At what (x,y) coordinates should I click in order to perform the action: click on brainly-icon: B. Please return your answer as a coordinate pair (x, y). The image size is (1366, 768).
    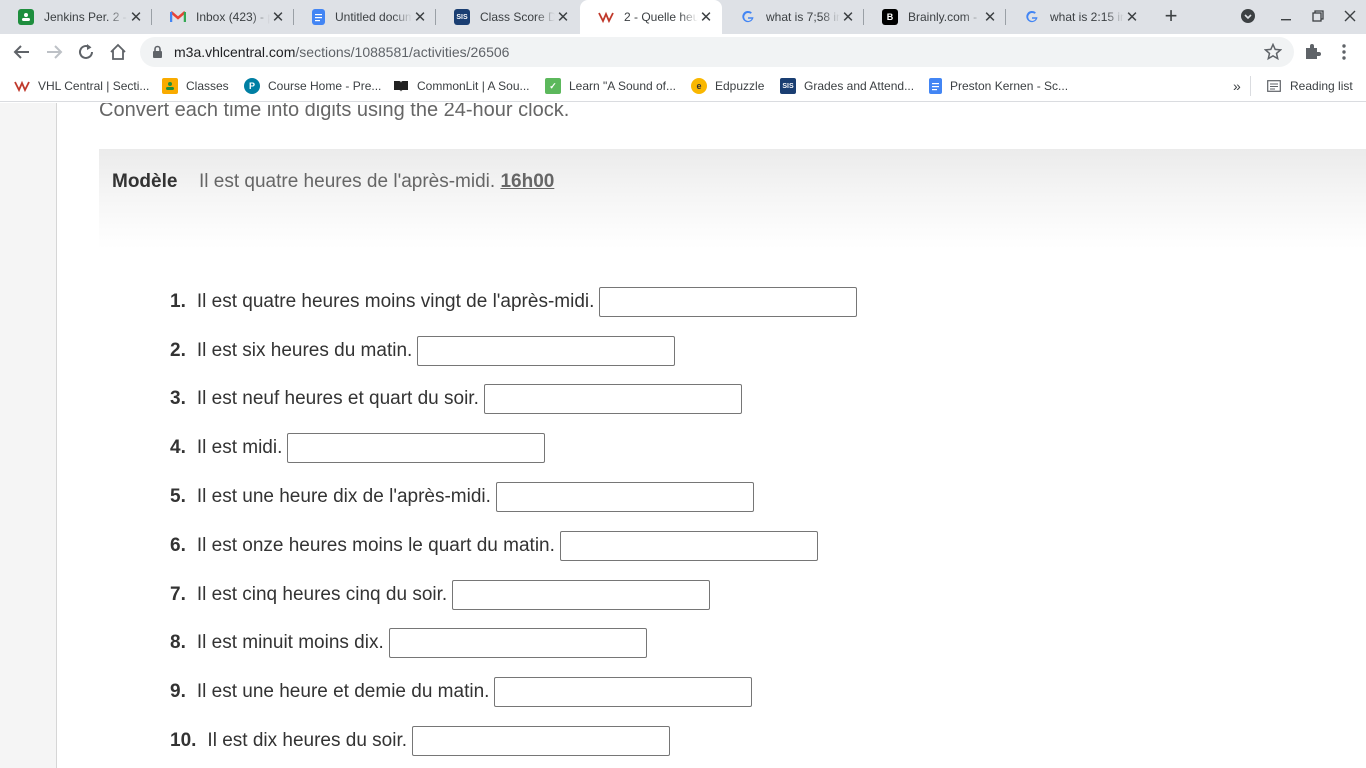
    Looking at the image, I should click on (890, 17).